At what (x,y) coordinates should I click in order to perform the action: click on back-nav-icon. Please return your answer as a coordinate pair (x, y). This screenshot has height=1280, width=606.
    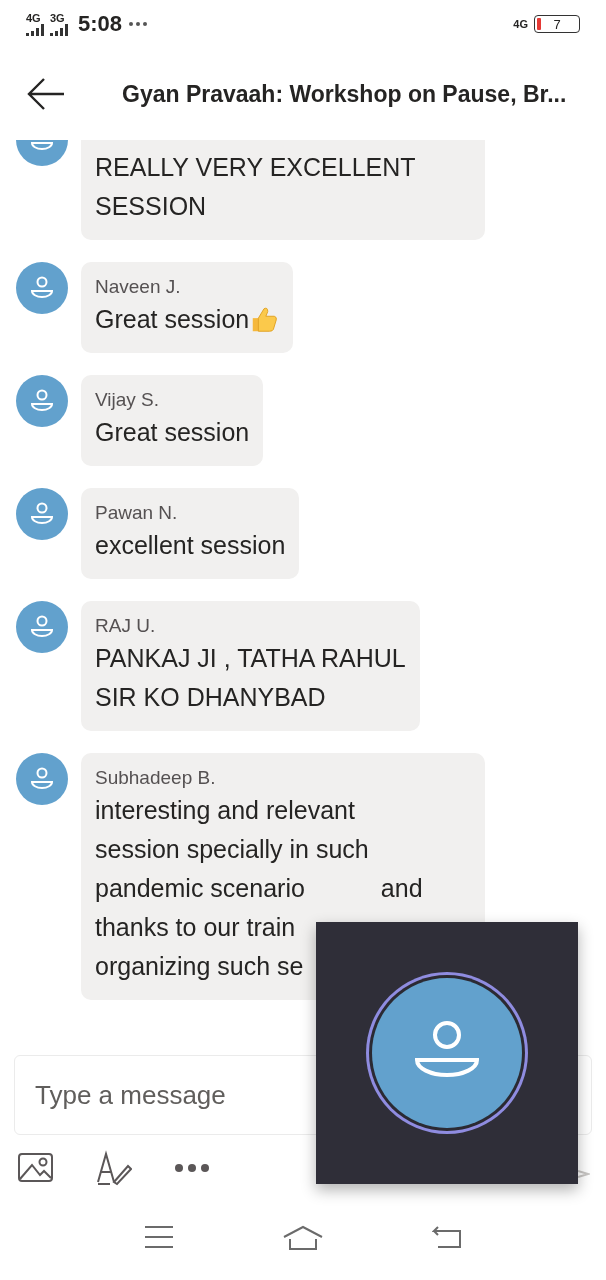
    Looking at the image, I should click on (447, 1237).